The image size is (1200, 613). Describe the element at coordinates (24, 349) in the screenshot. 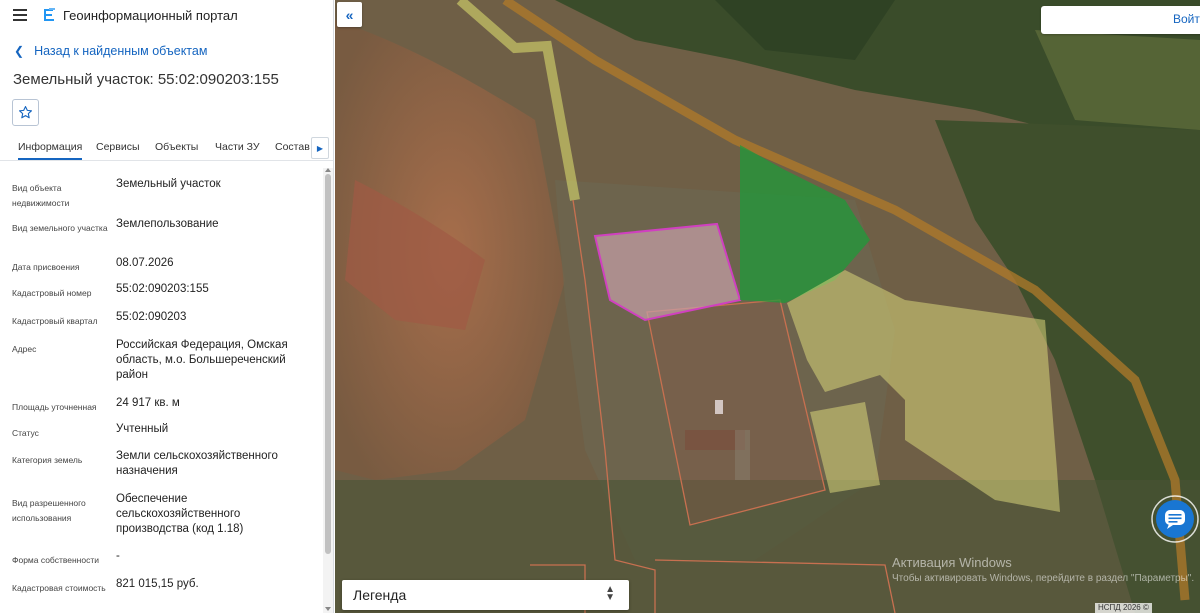

I see `info-label: Адрес` at that location.